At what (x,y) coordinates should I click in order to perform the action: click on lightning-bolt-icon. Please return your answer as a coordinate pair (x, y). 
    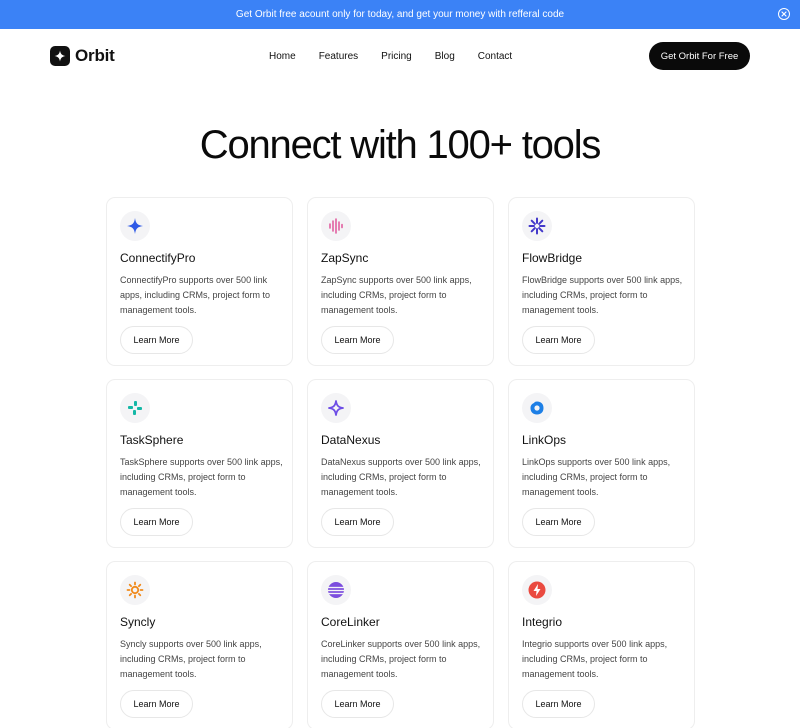
    Looking at the image, I should click on (537, 590).